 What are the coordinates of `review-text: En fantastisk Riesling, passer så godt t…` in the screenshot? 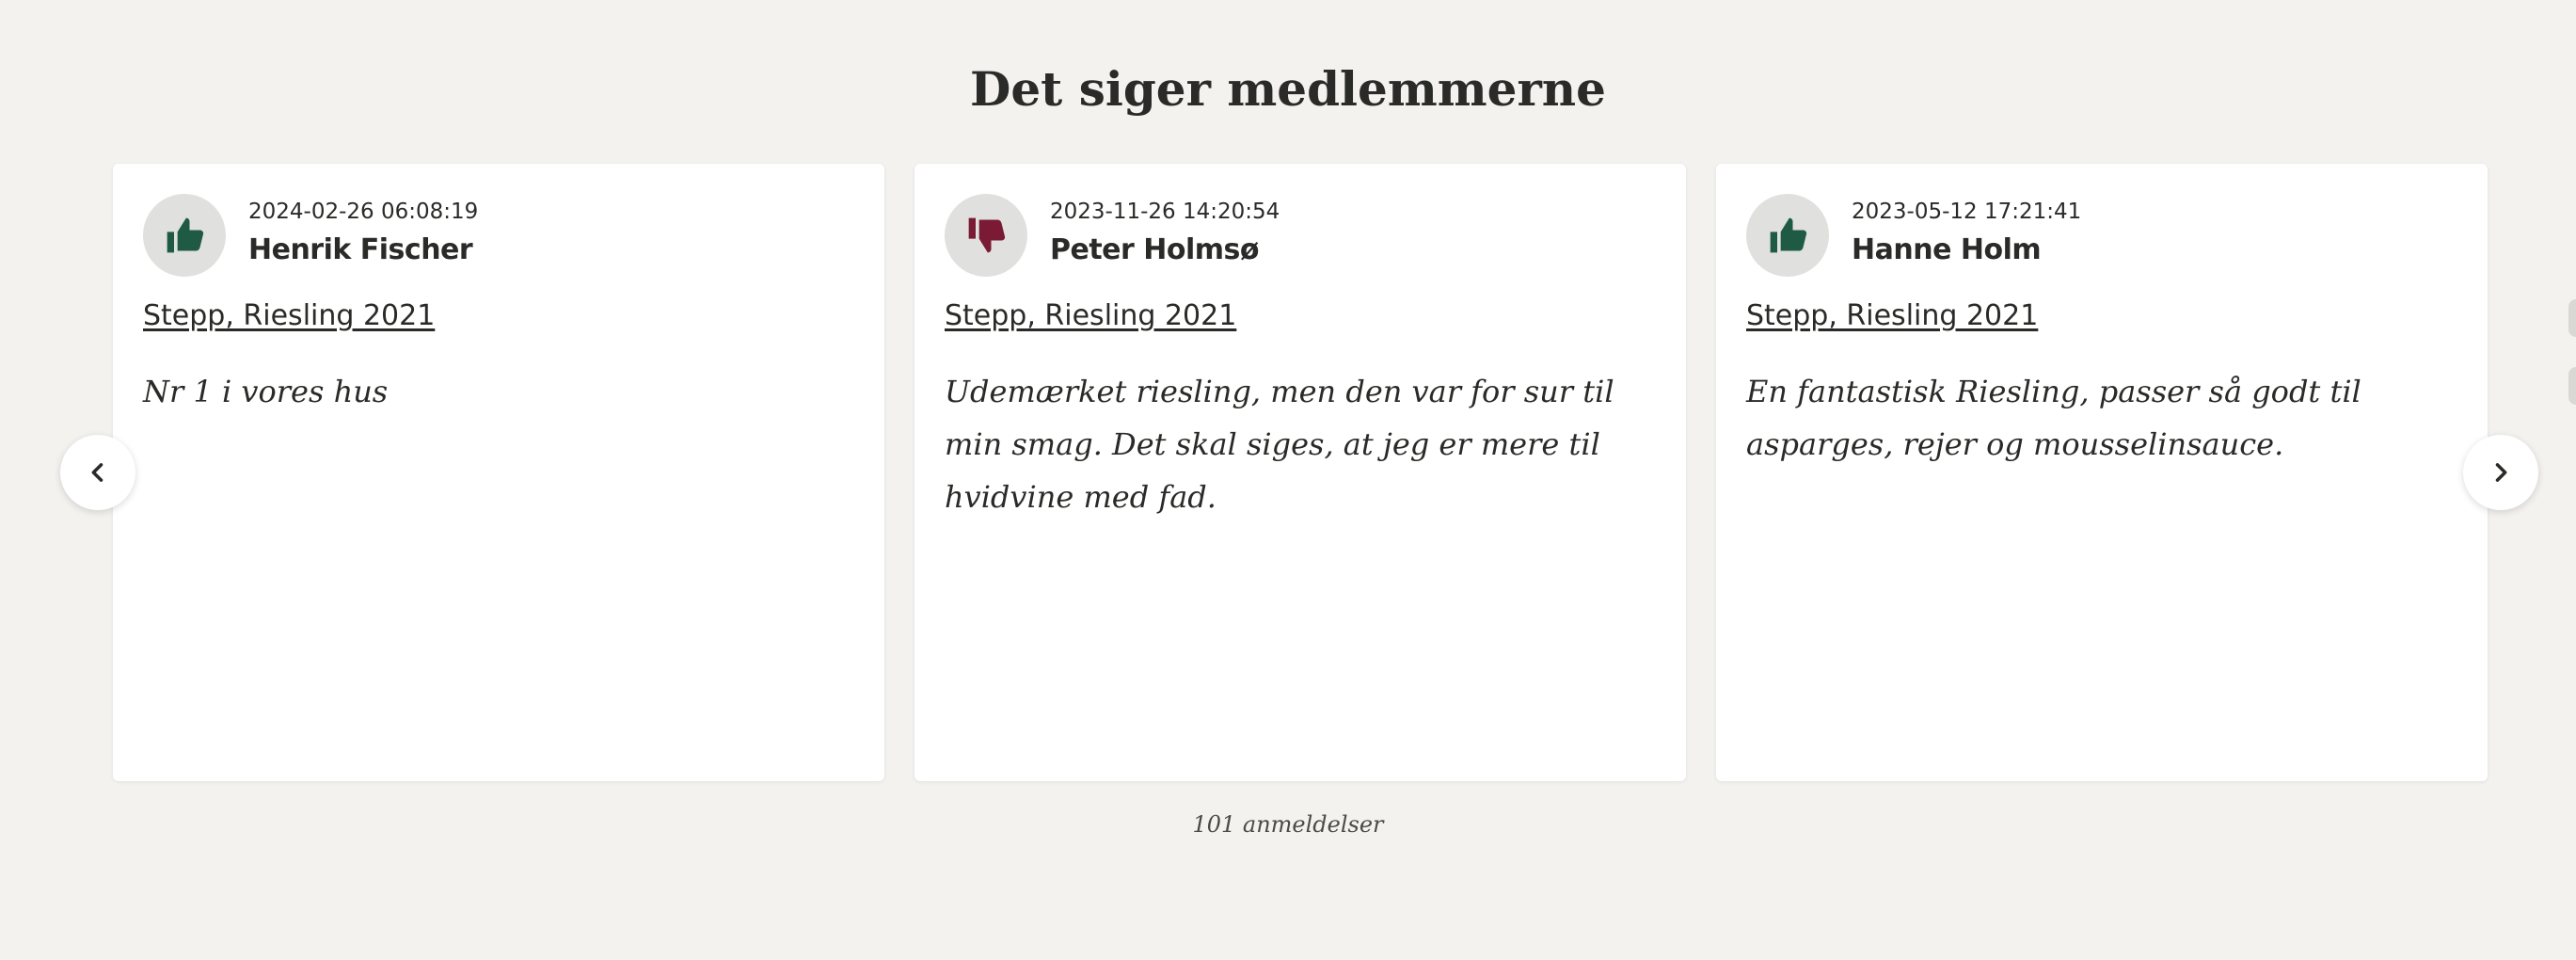 It's located at (2054, 418).